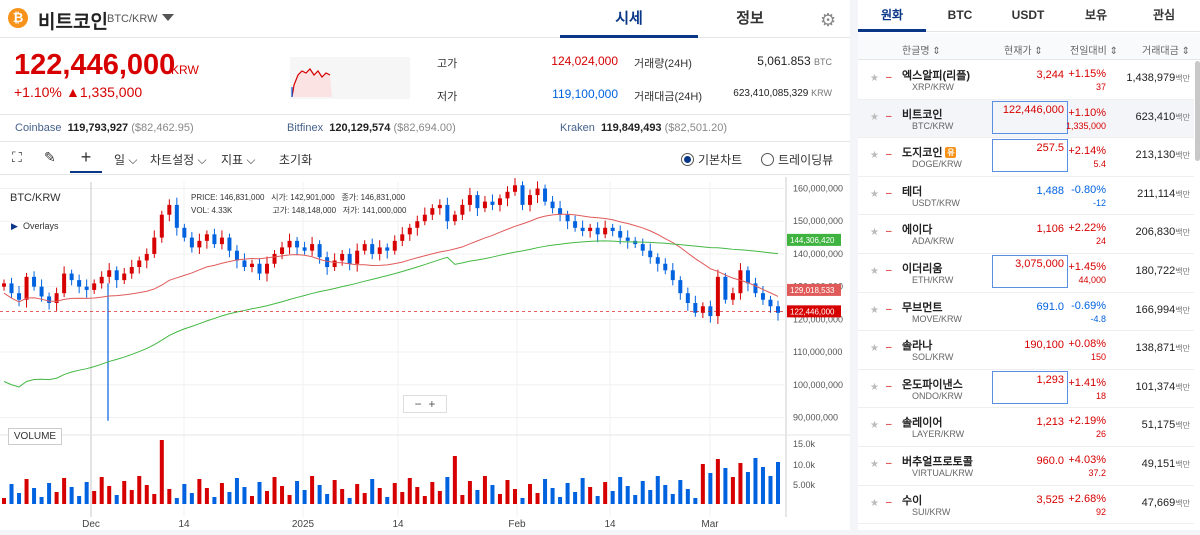 Image resolution: width=1200 pixels, height=535 pixels. Describe the element at coordinates (818, 189) in the screenshot. I see `y-tick-label: 160,000,000` at that location.